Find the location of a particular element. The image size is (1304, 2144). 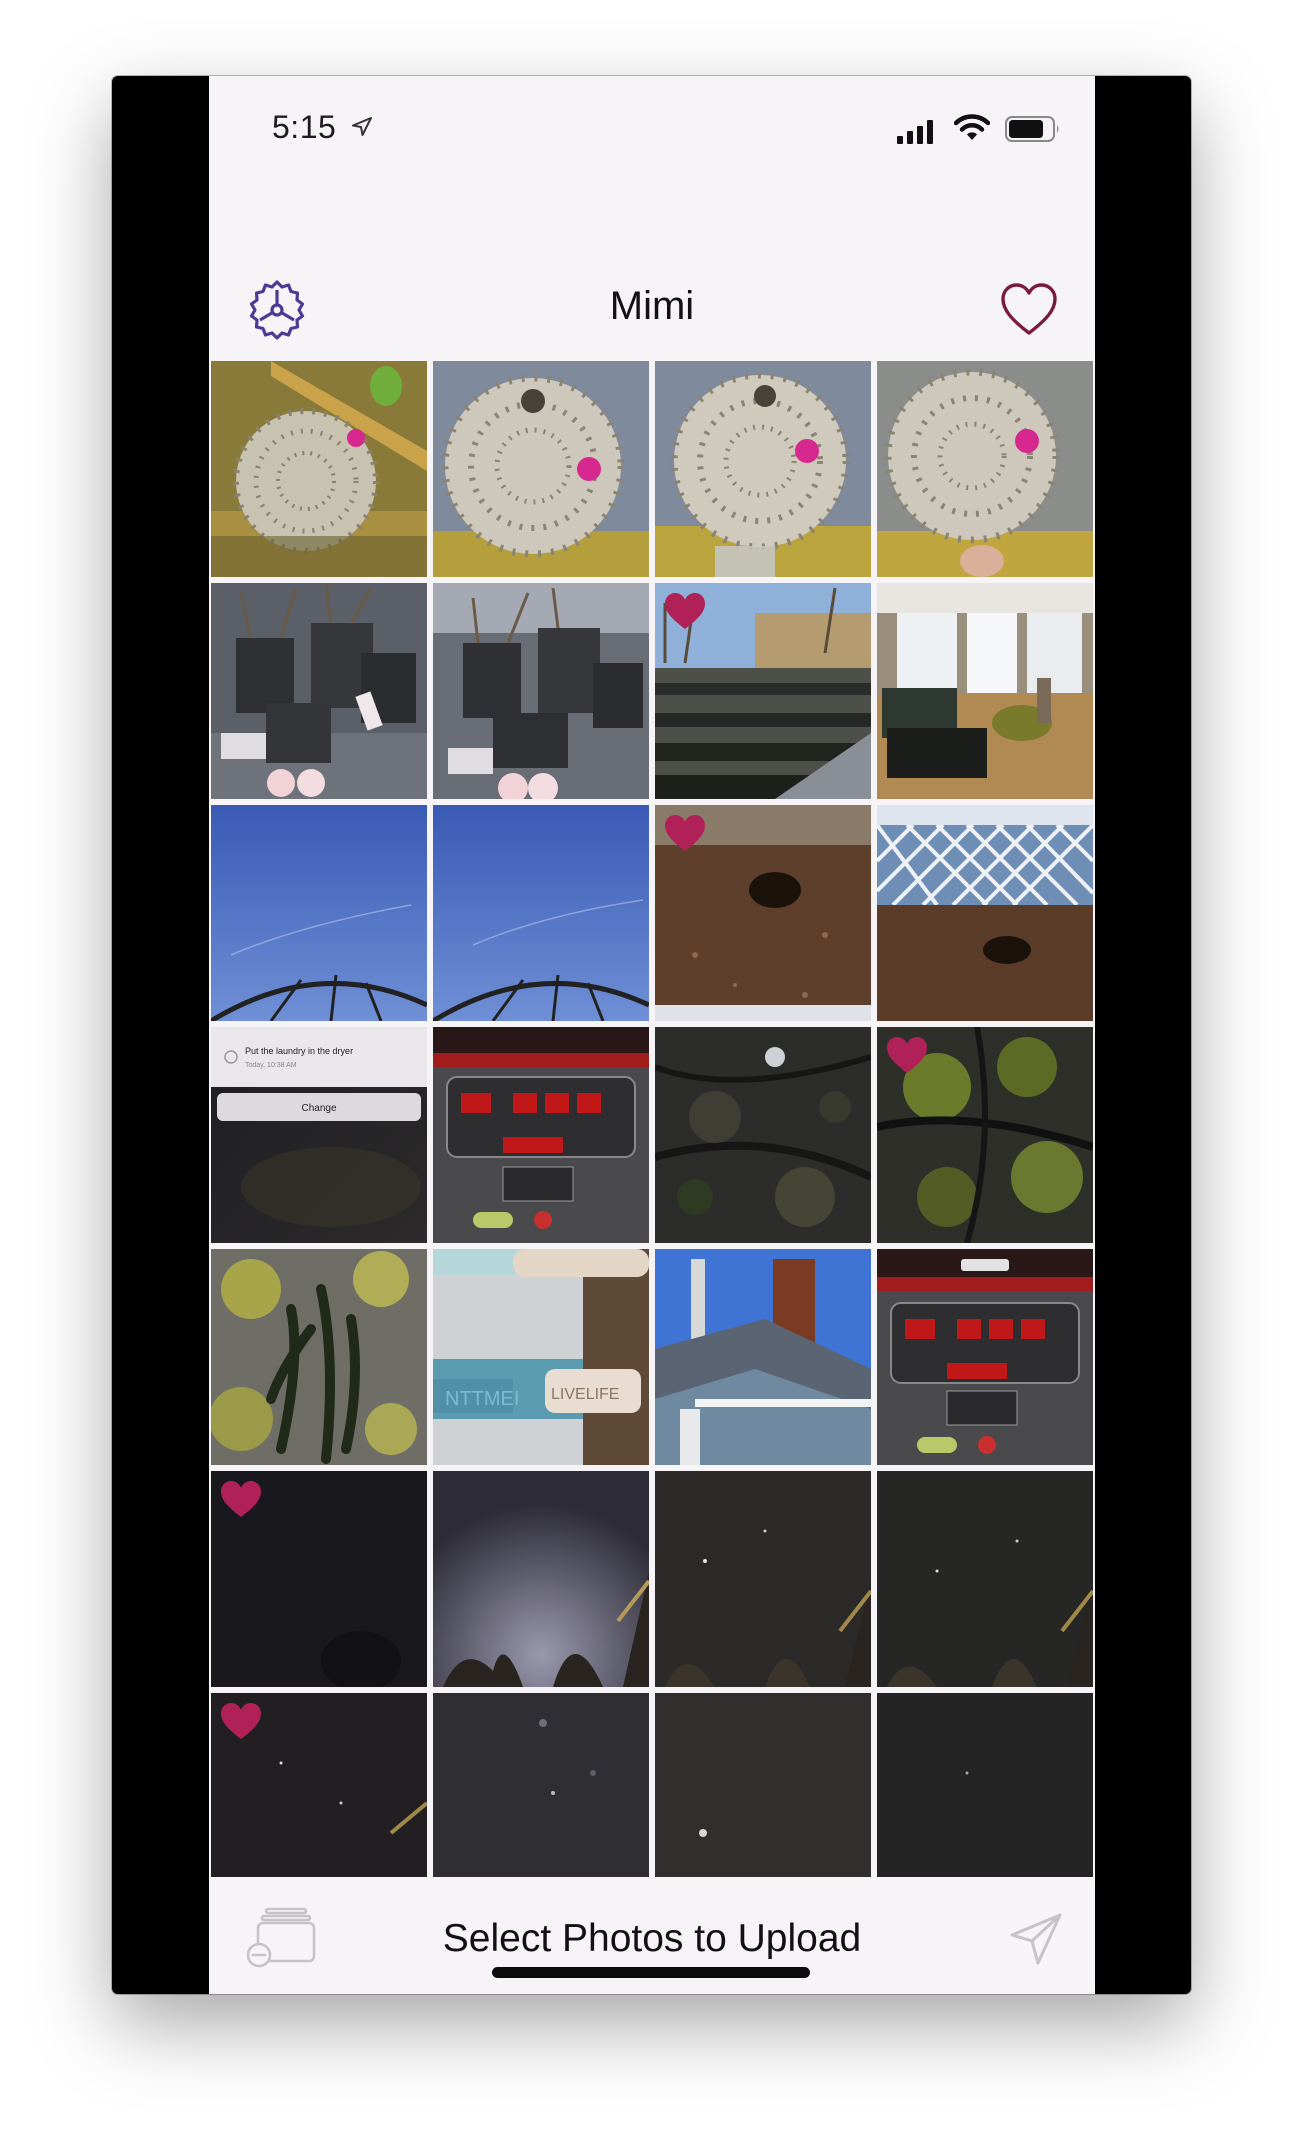

upload-button is located at coordinates (1036, 1939).